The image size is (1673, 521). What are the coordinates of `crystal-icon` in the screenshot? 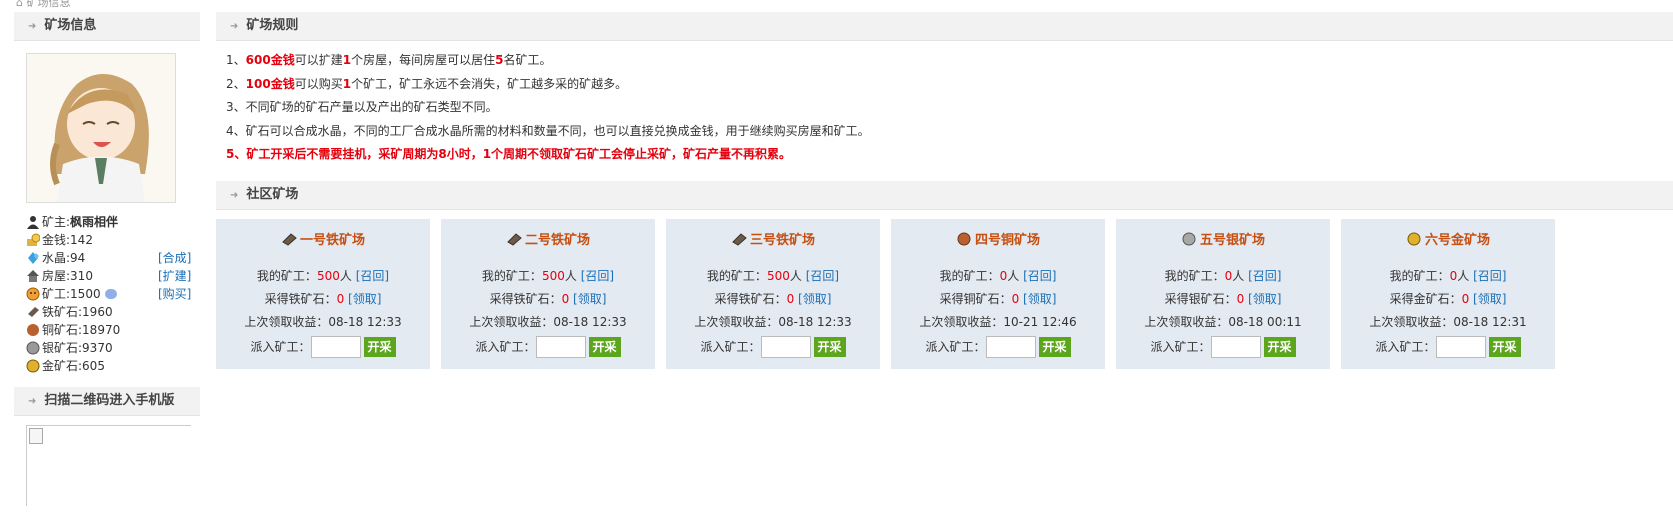 It's located at (33, 258).